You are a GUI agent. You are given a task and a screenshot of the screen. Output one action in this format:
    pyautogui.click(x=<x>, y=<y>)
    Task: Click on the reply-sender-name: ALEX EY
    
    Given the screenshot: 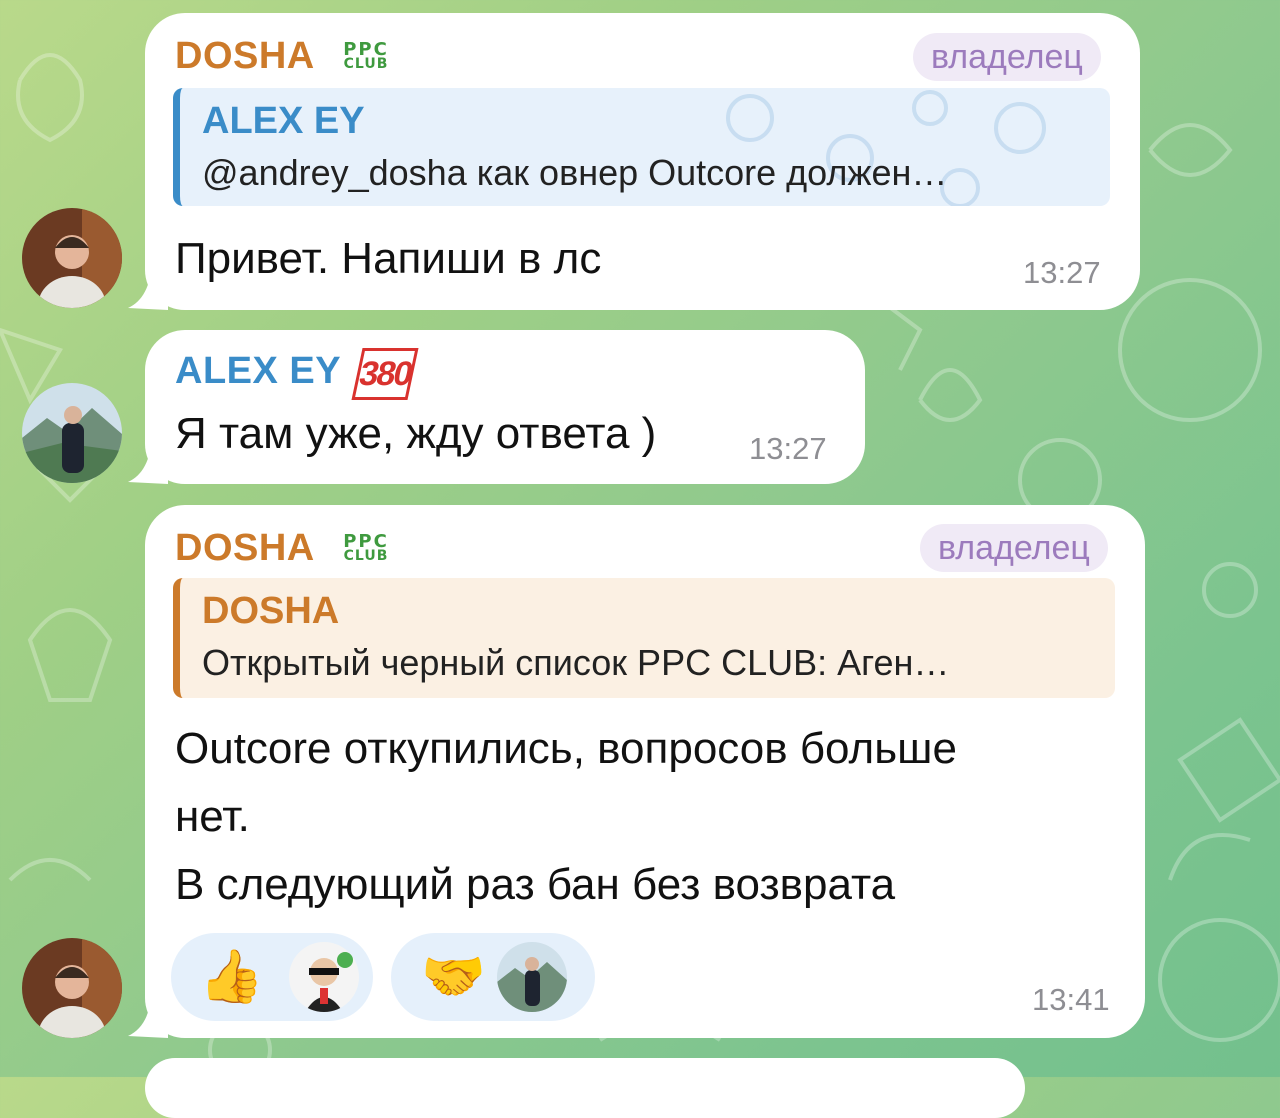 What is the action you would take?
    pyautogui.click(x=283, y=121)
    